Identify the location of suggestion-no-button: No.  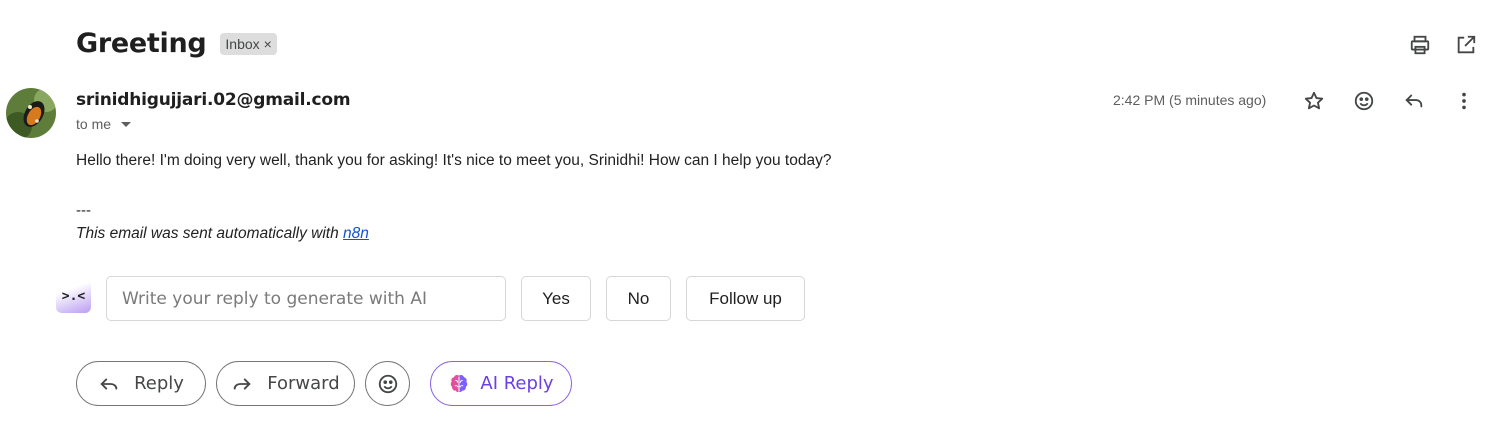
(638, 298).